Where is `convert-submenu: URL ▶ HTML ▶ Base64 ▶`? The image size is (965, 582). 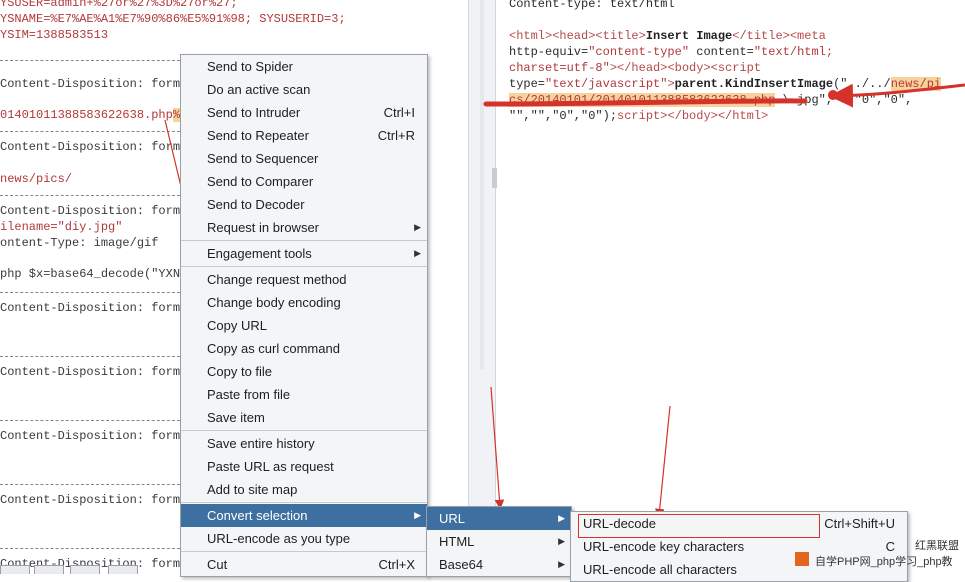 convert-submenu: URL ▶ HTML ▶ Base64 ▶ is located at coordinates (499, 541).